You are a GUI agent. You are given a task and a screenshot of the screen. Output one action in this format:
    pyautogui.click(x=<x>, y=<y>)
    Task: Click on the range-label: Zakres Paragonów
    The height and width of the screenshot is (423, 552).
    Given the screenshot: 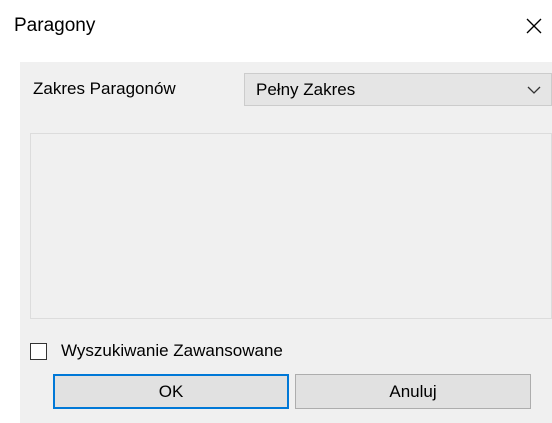 What is the action you would take?
    pyautogui.click(x=104, y=88)
    